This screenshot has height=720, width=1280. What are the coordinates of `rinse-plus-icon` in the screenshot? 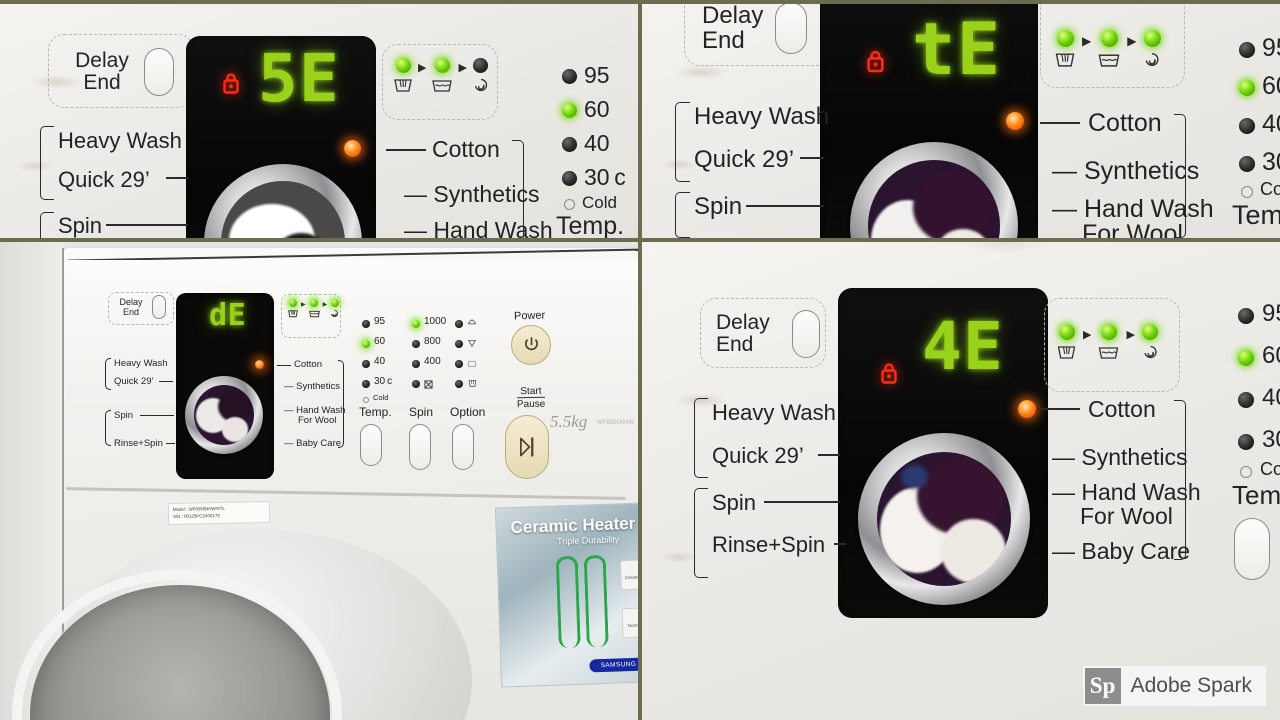 It's located at (472, 344).